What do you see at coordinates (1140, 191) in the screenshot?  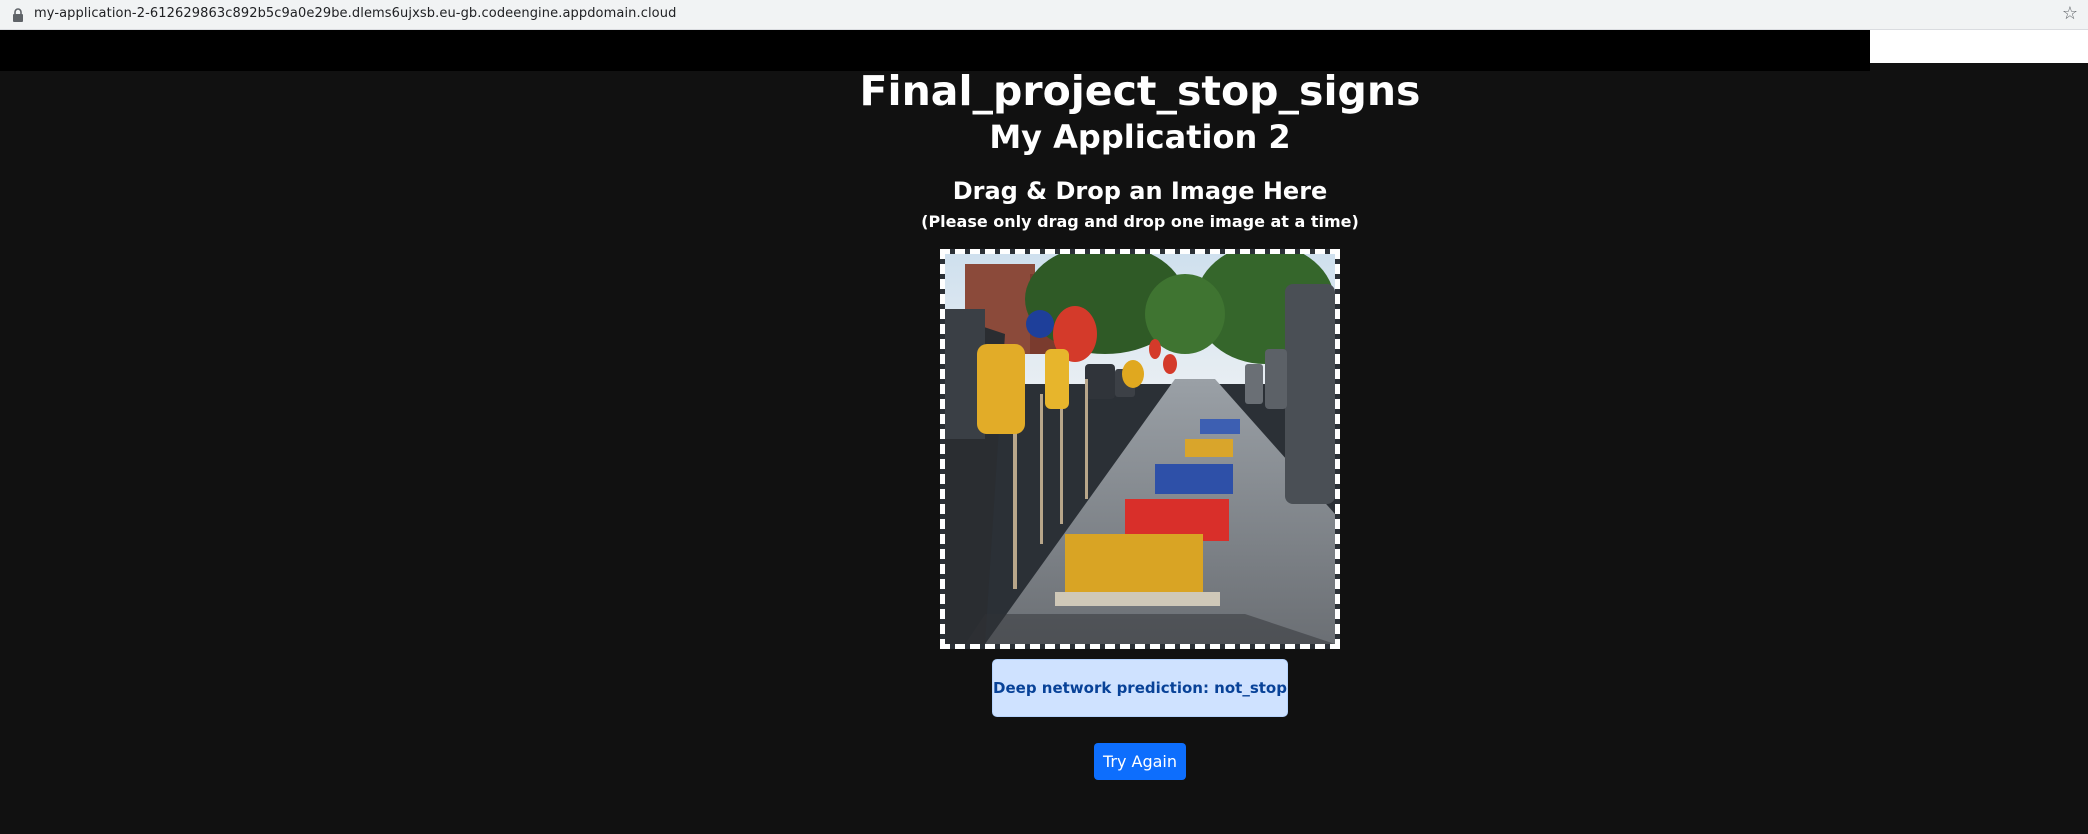 I see `drop-heading: Drag & Drop an Image Here` at bounding box center [1140, 191].